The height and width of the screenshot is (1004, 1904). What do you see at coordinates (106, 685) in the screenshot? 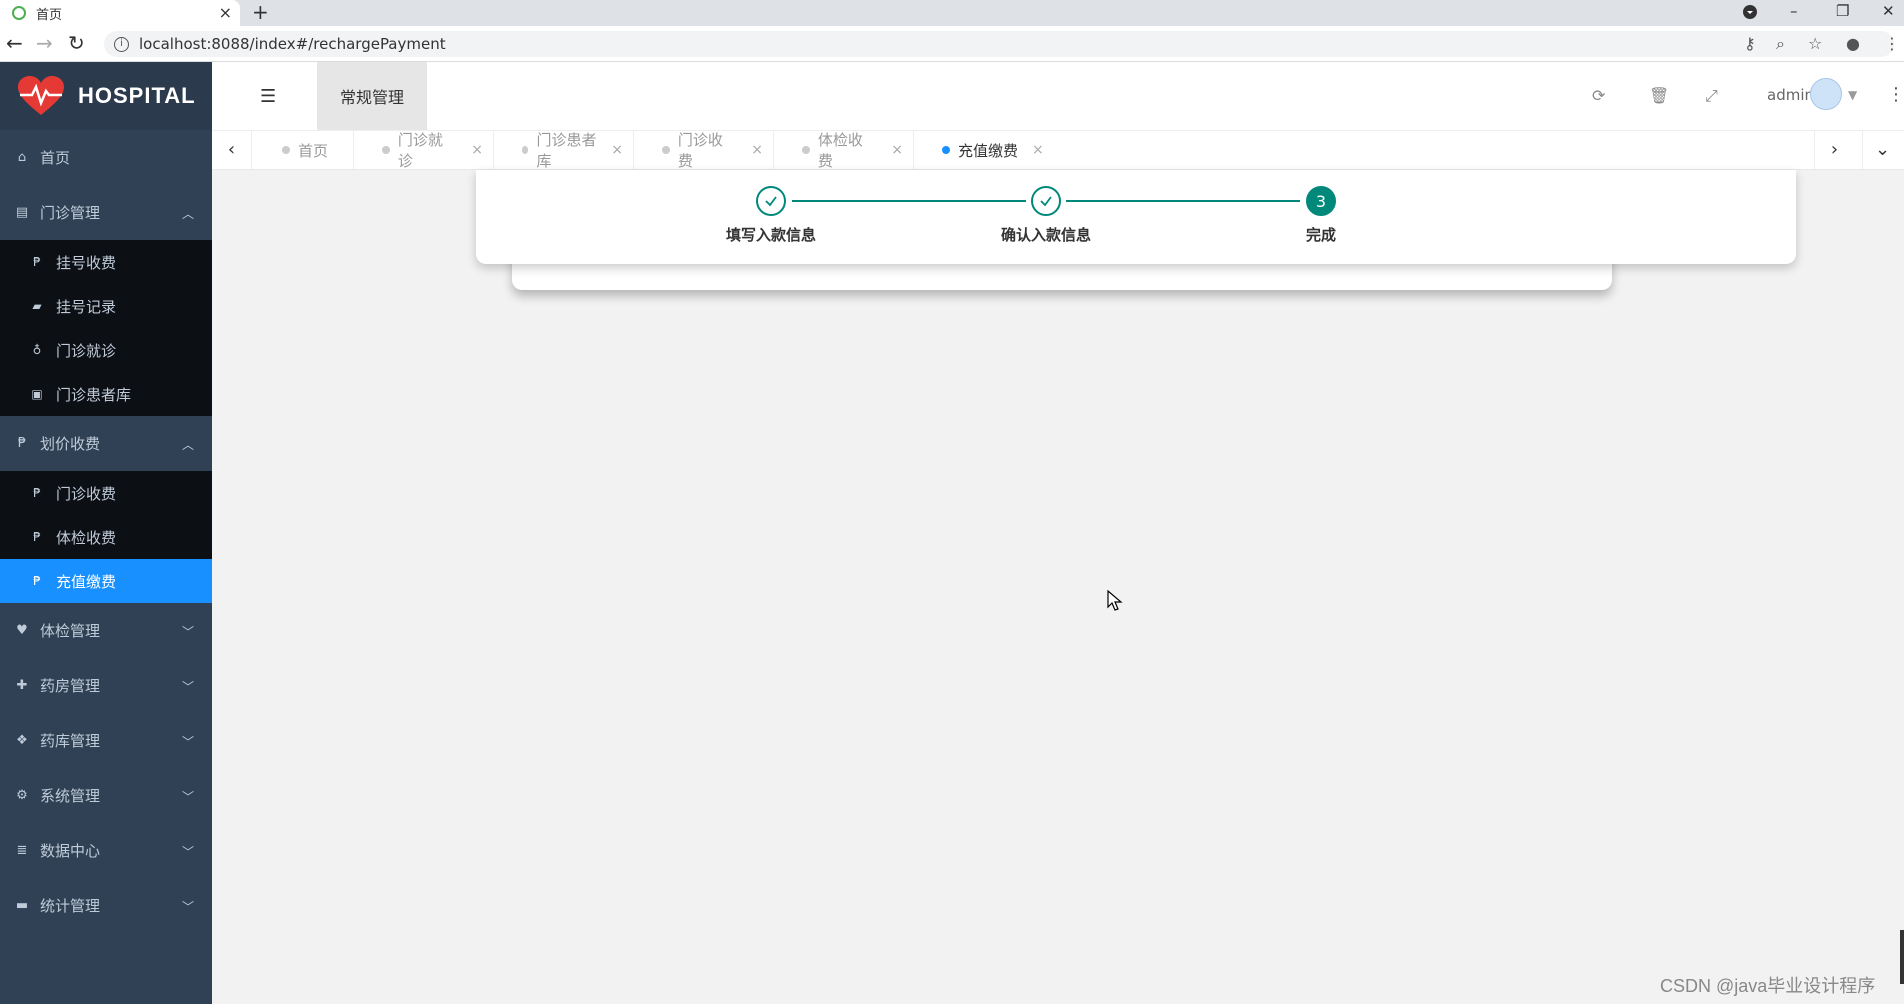
I see `sidebar-group-pharmacy: ✚ 药房管理 ﹀` at bounding box center [106, 685].